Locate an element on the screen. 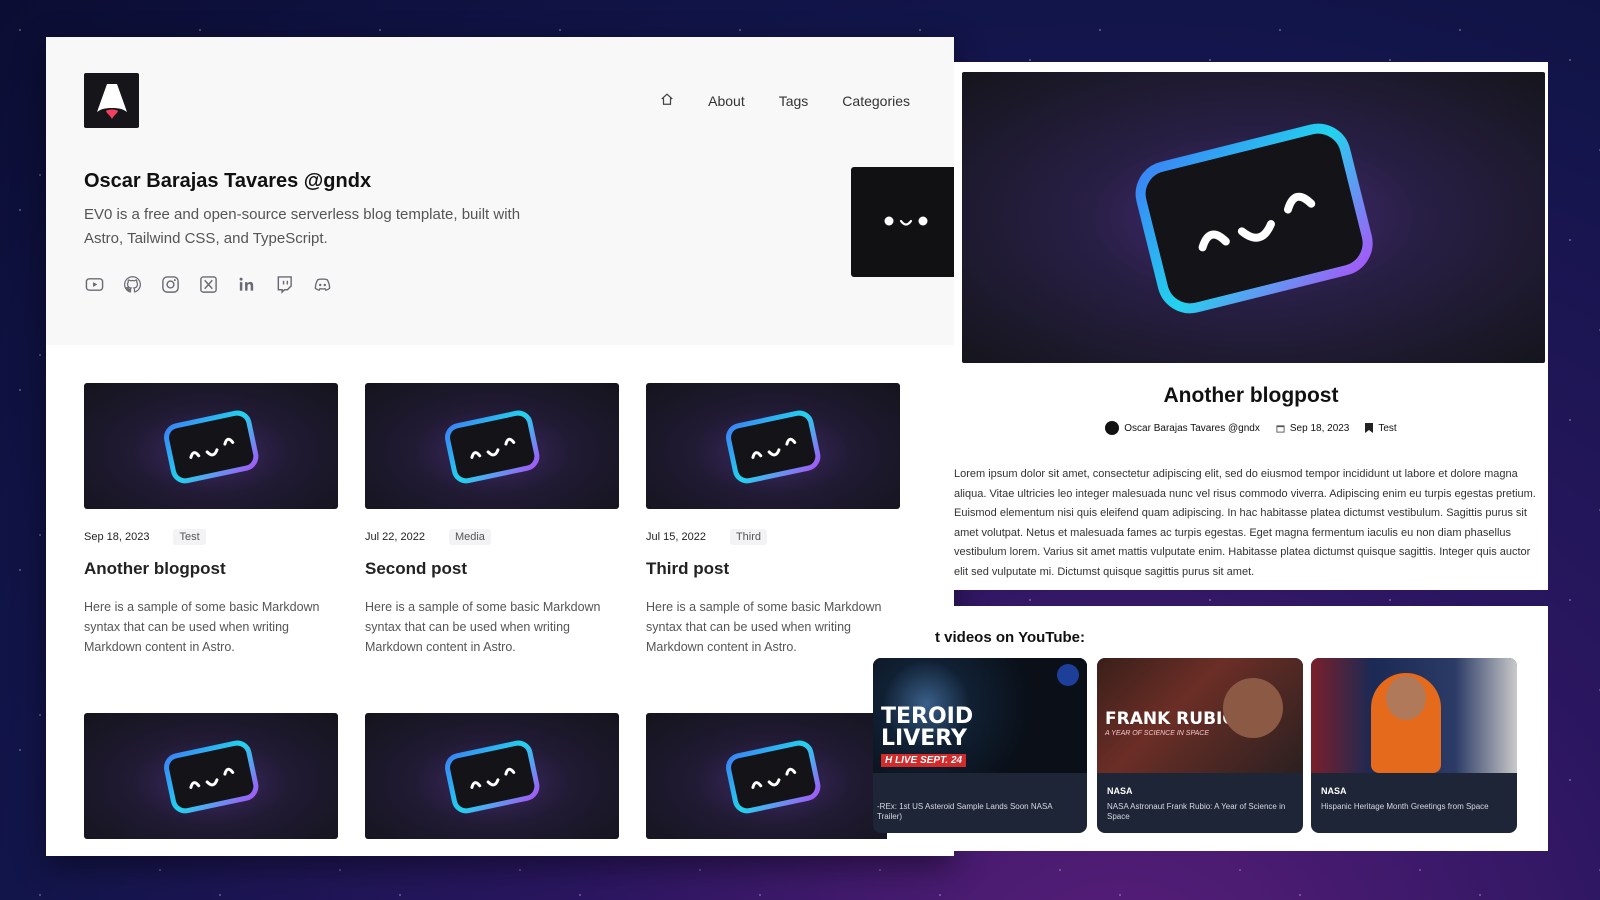 The height and width of the screenshot is (900, 1600). post-meta: Jul 15, 2022 Third is located at coordinates (773, 537).